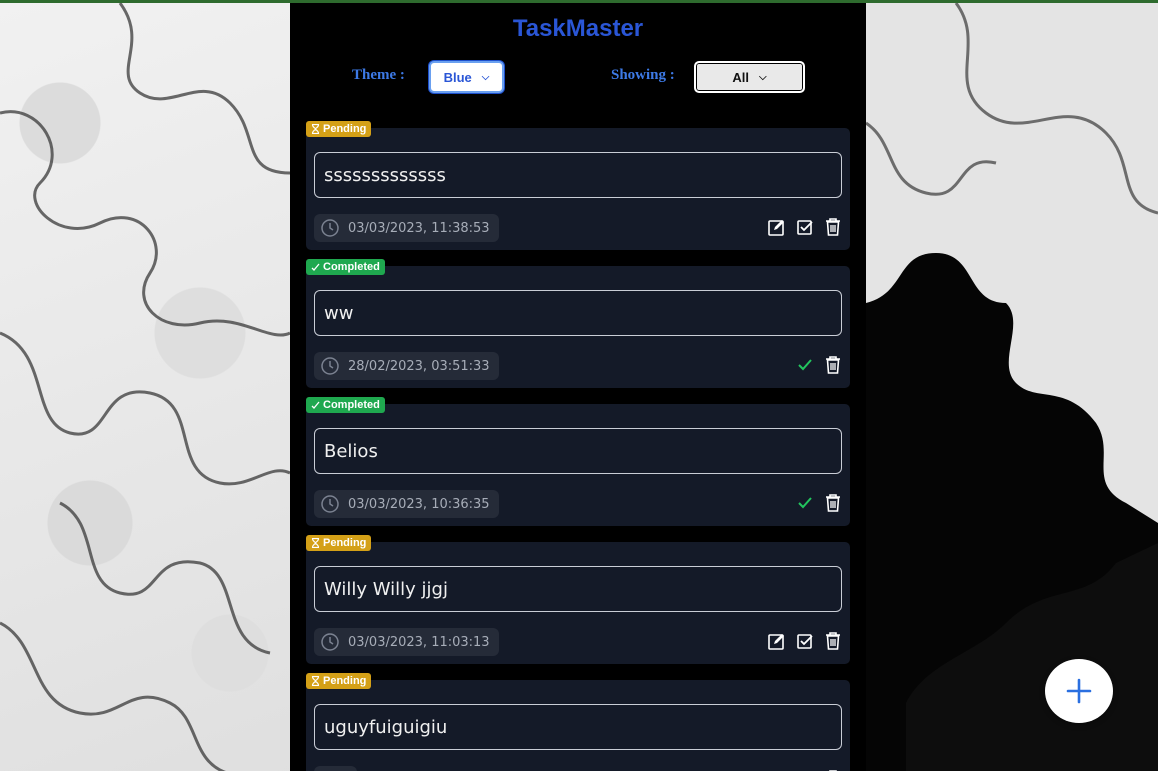  I want to click on timestamp, so click(335, 768).